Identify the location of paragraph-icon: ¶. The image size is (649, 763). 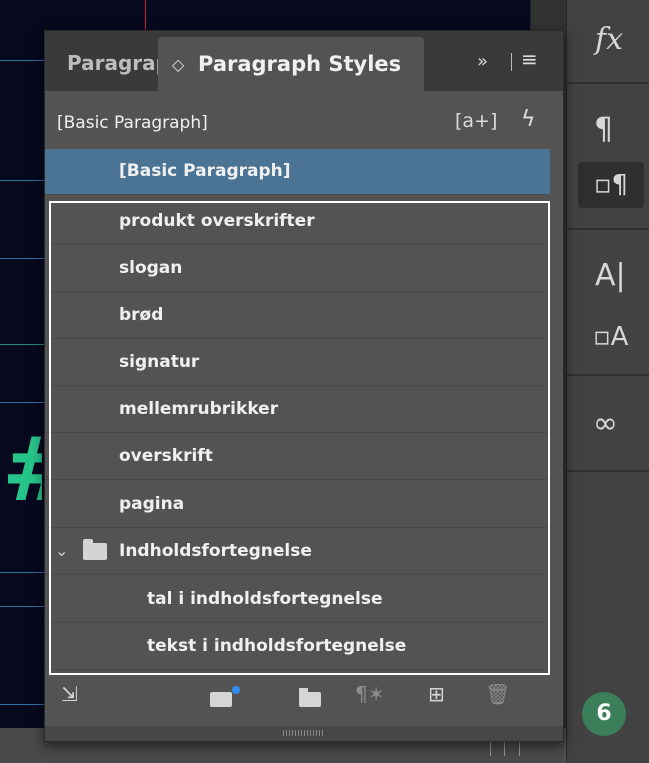
(603, 129).